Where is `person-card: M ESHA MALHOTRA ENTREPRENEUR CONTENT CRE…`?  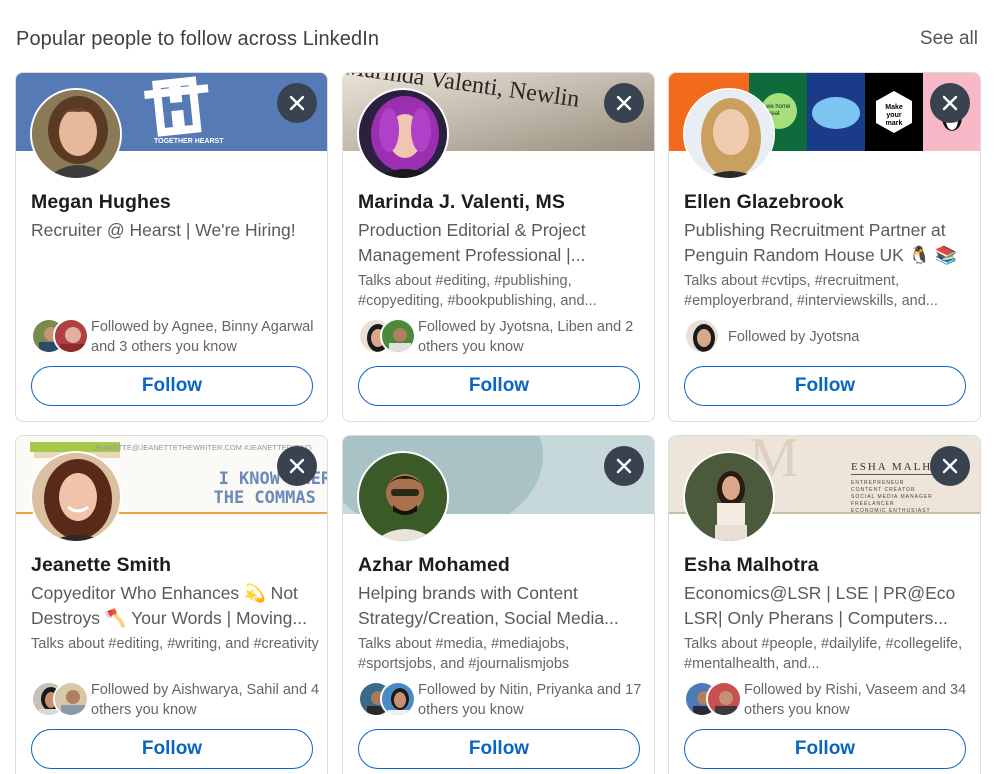 person-card: M ESHA MALHOTRA ENTREPRENEUR CONTENT CRE… is located at coordinates (824, 604).